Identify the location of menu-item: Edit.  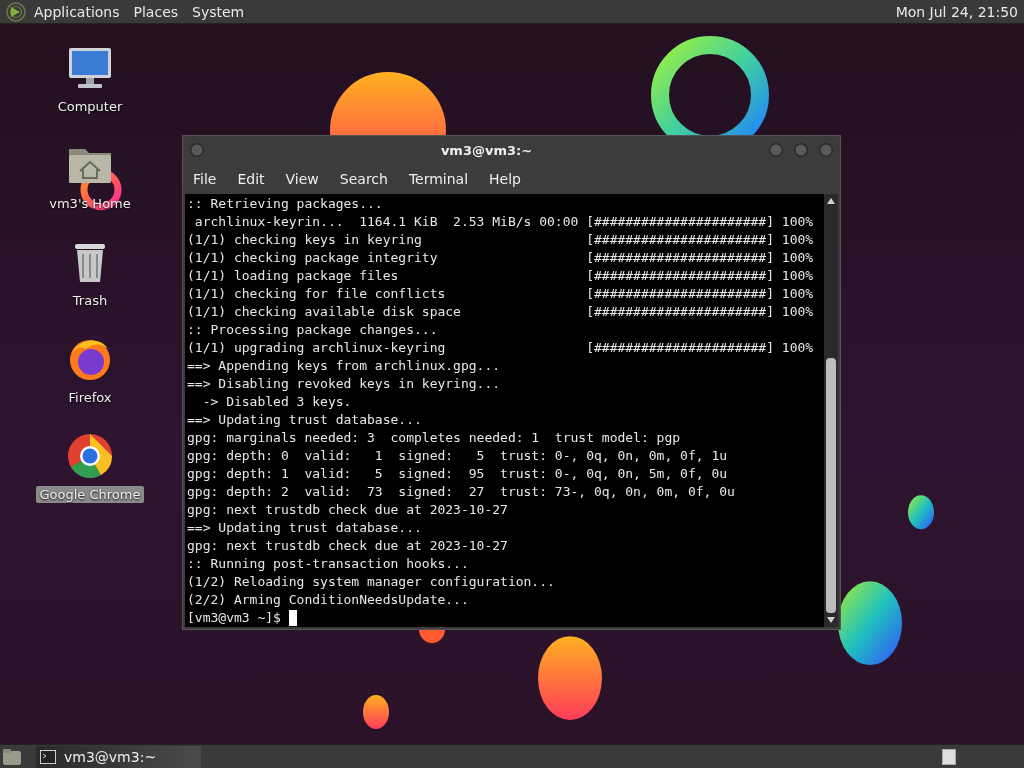
(251, 179).